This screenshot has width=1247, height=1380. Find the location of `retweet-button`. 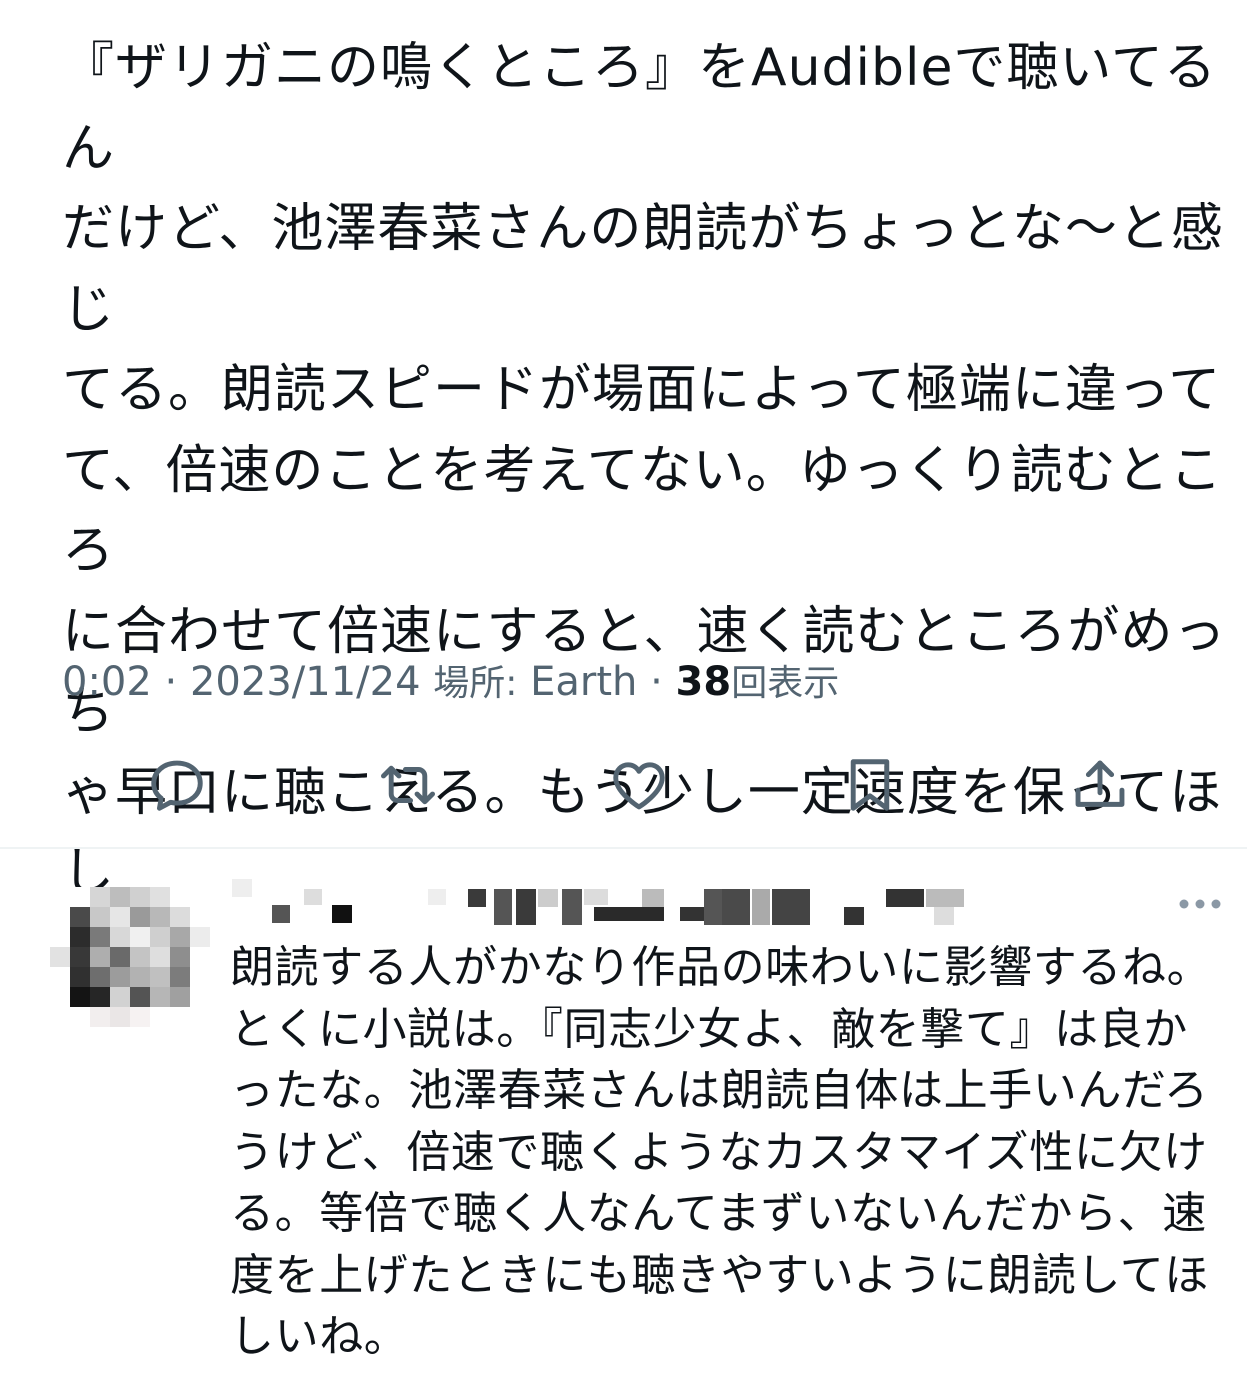

retweet-button is located at coordinates (408, 785).